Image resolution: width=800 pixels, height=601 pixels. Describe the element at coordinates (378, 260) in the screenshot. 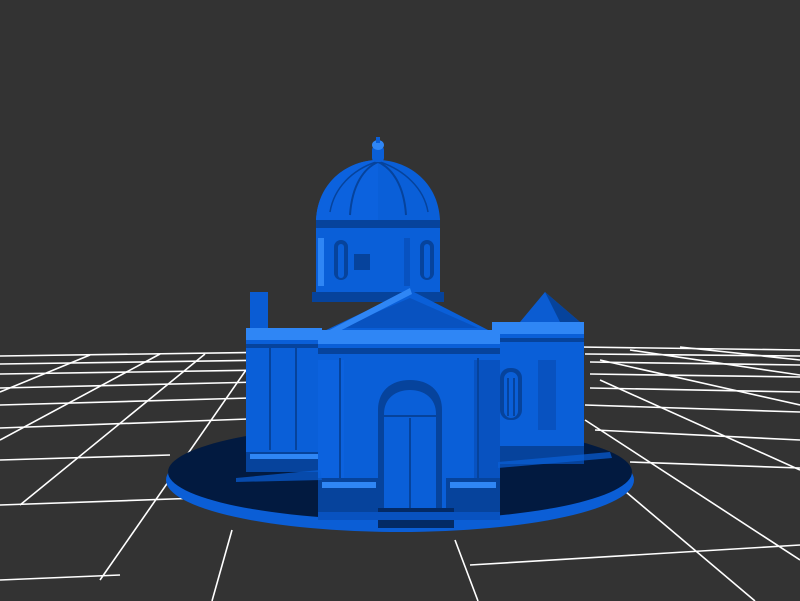

I see `dome-drum` at that location.